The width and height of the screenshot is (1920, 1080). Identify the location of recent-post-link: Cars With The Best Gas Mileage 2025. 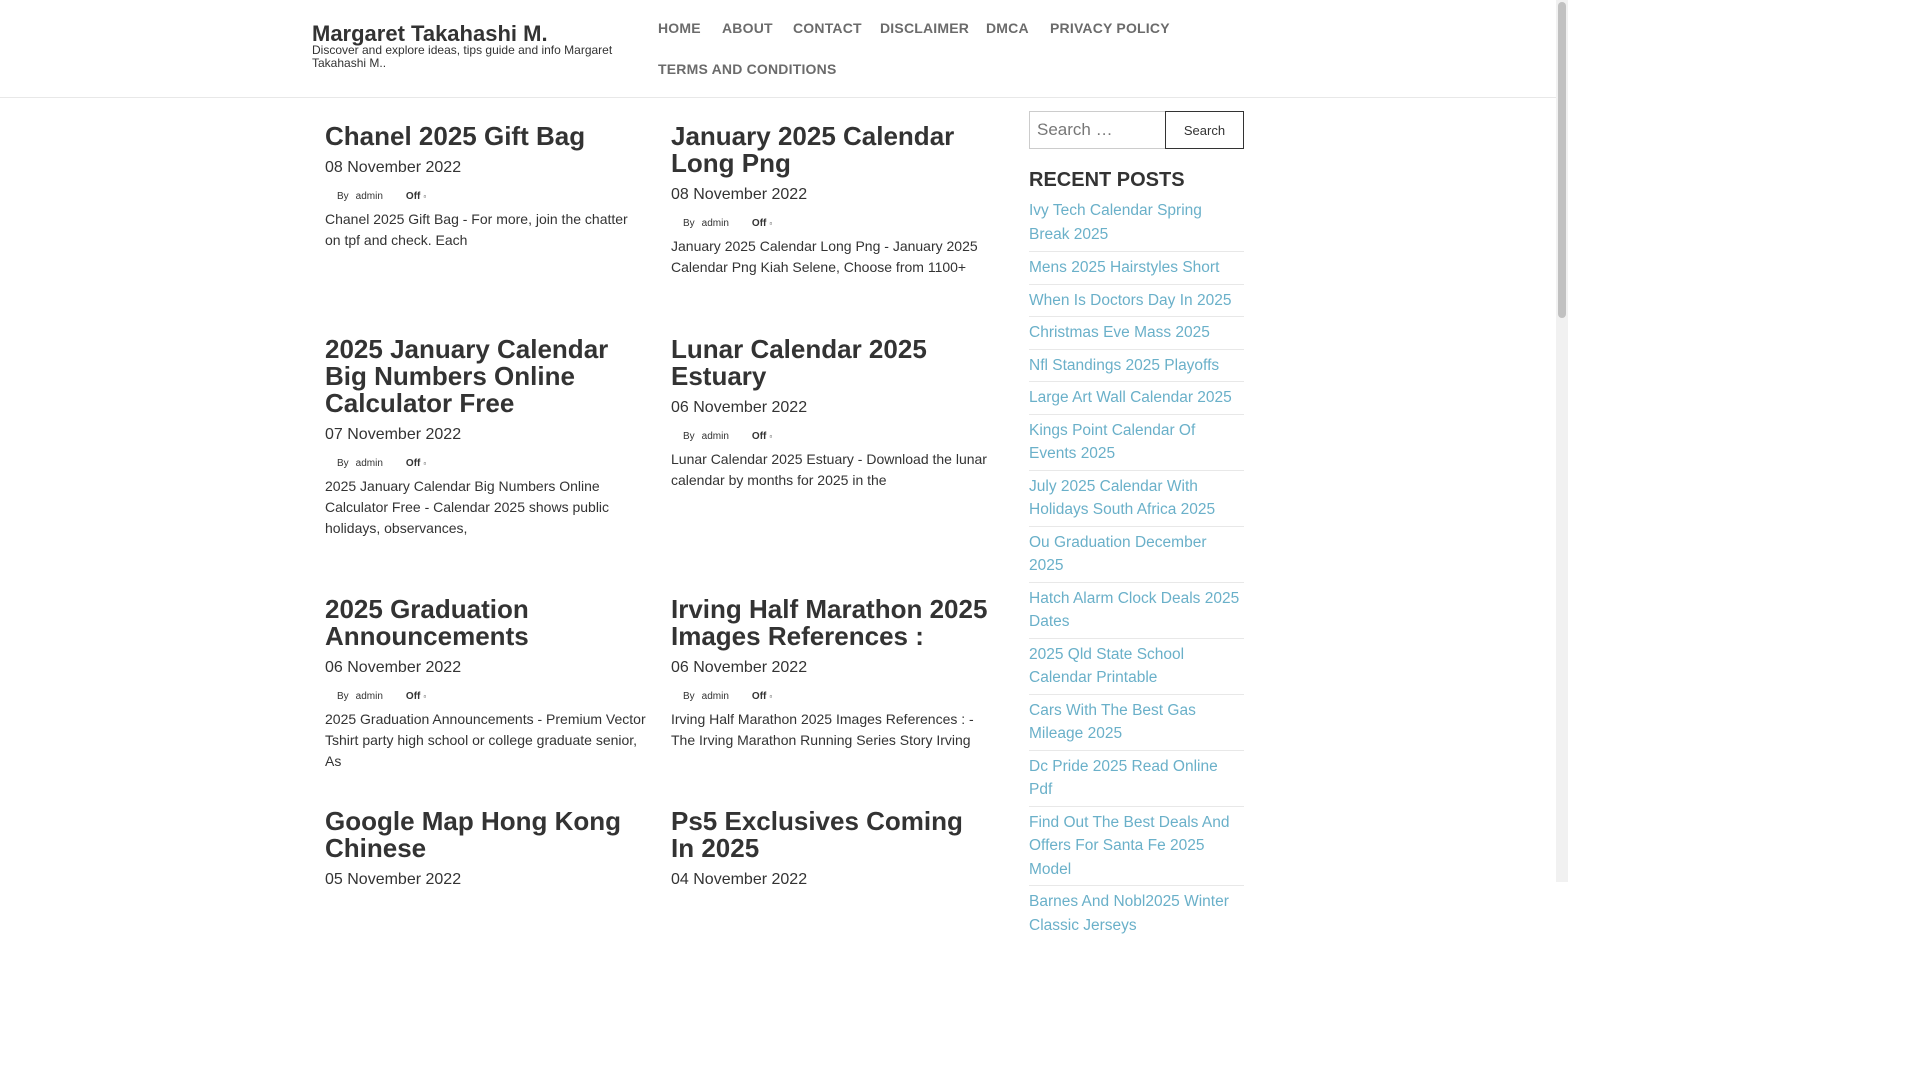
(1136, 722).